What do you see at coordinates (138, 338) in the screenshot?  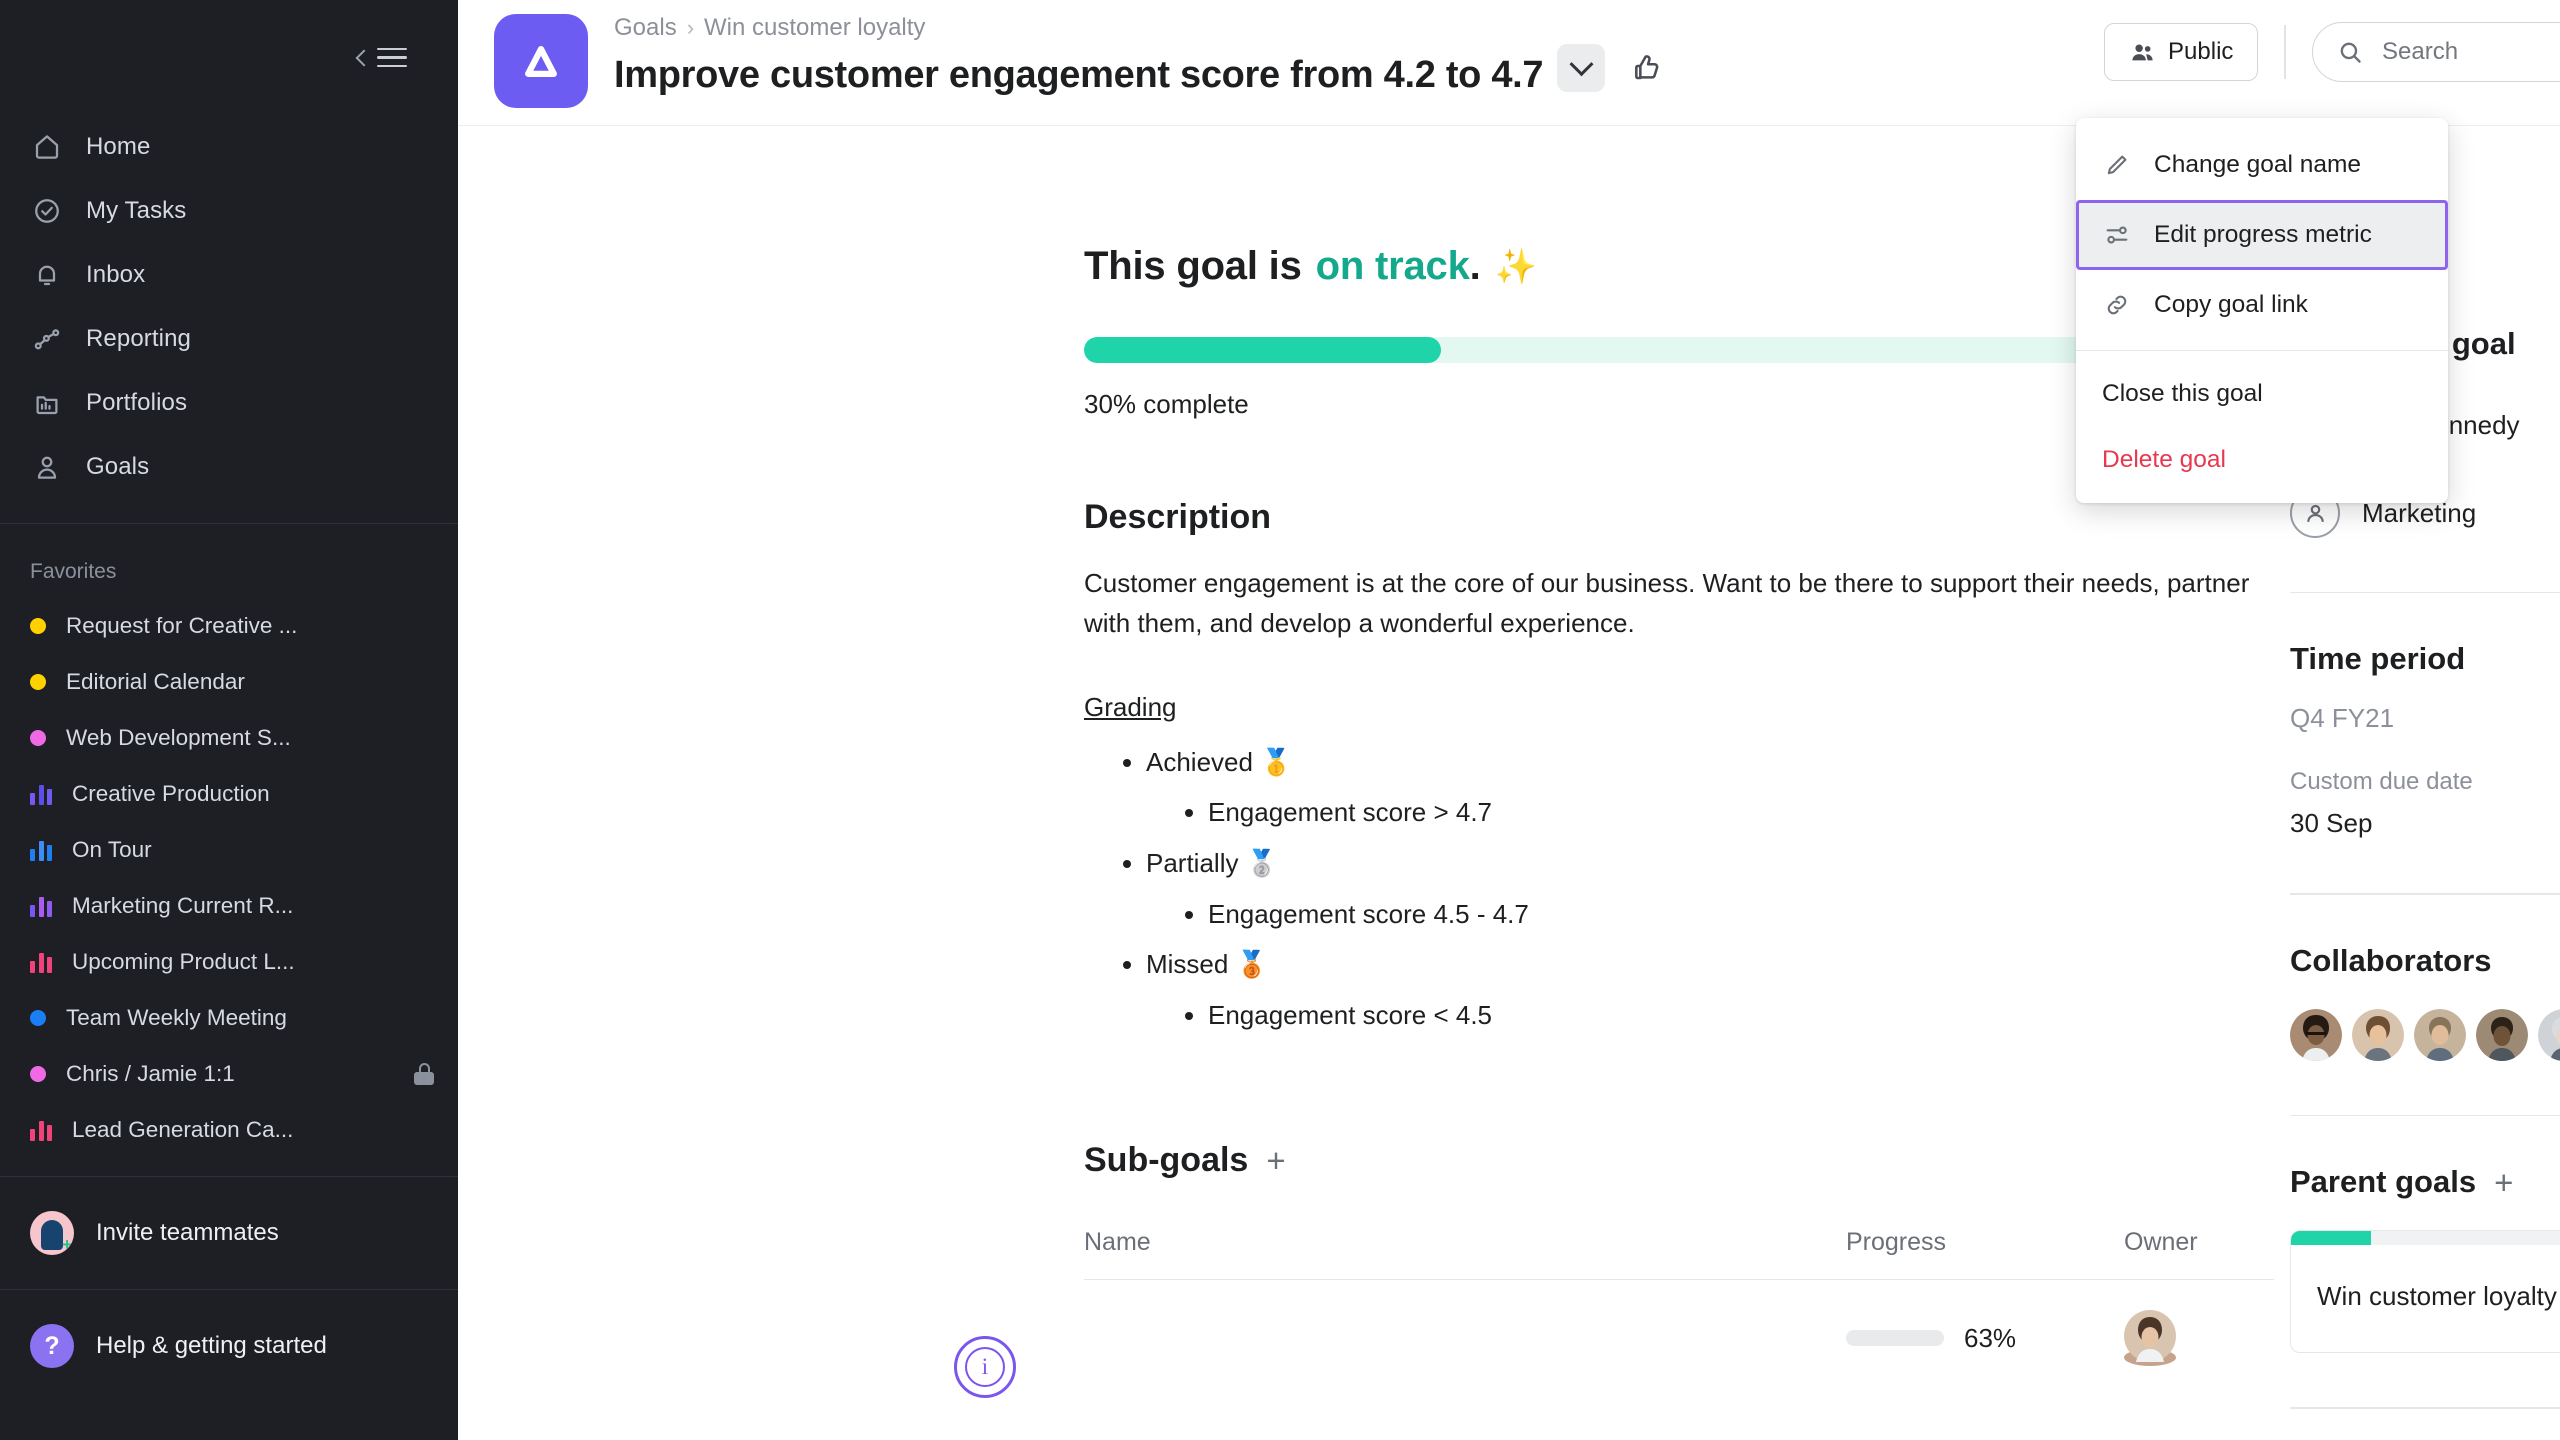 I see `sidebar-item-label: Reporting` at bounding box center [138, 338].